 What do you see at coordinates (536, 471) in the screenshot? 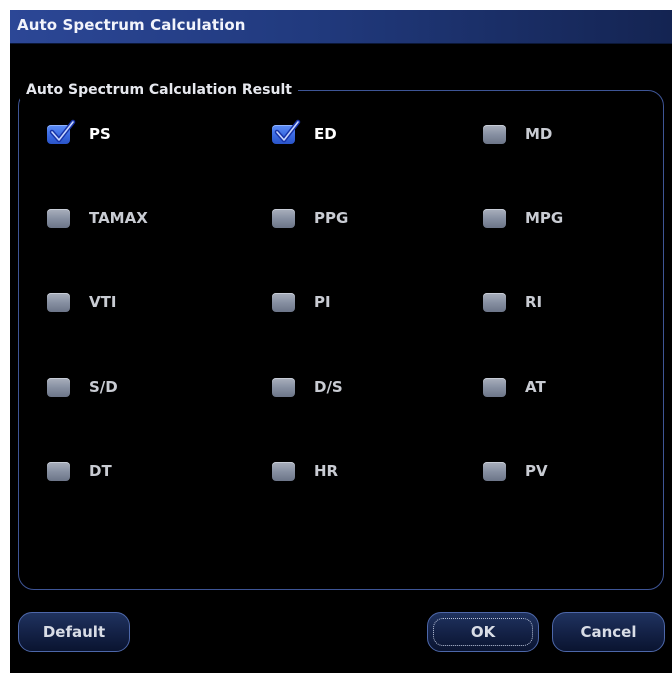
I see `checkbox-label: PV` at bounding box center [536, 471].